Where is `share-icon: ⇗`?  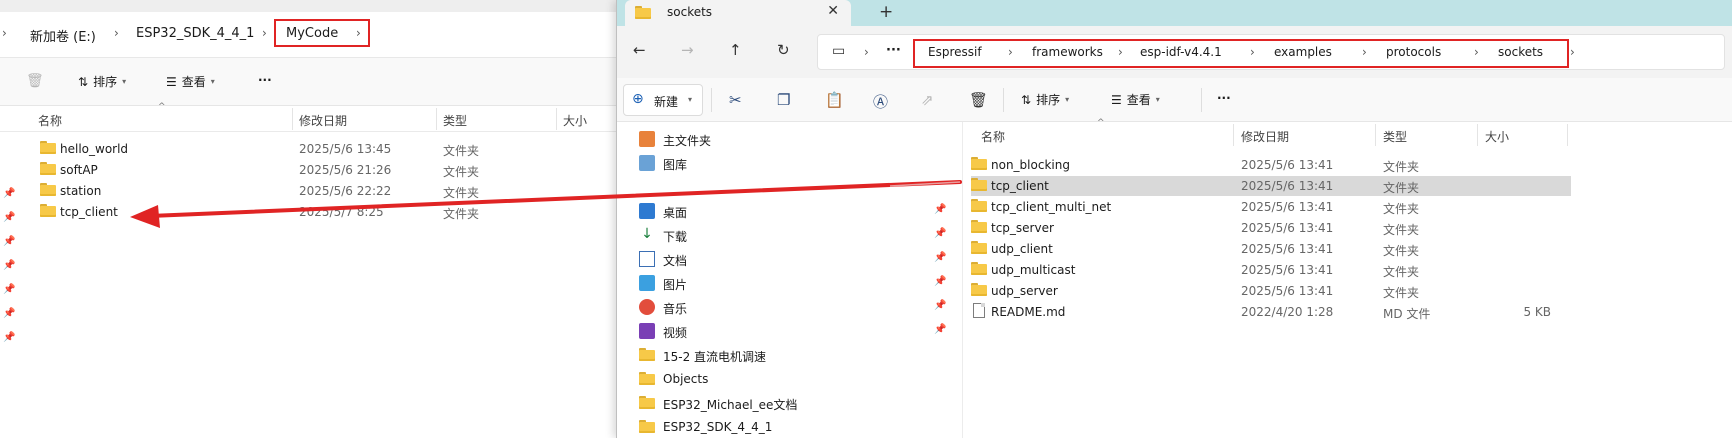 share-icon: ⇗ is located at coordinates (927, 100).